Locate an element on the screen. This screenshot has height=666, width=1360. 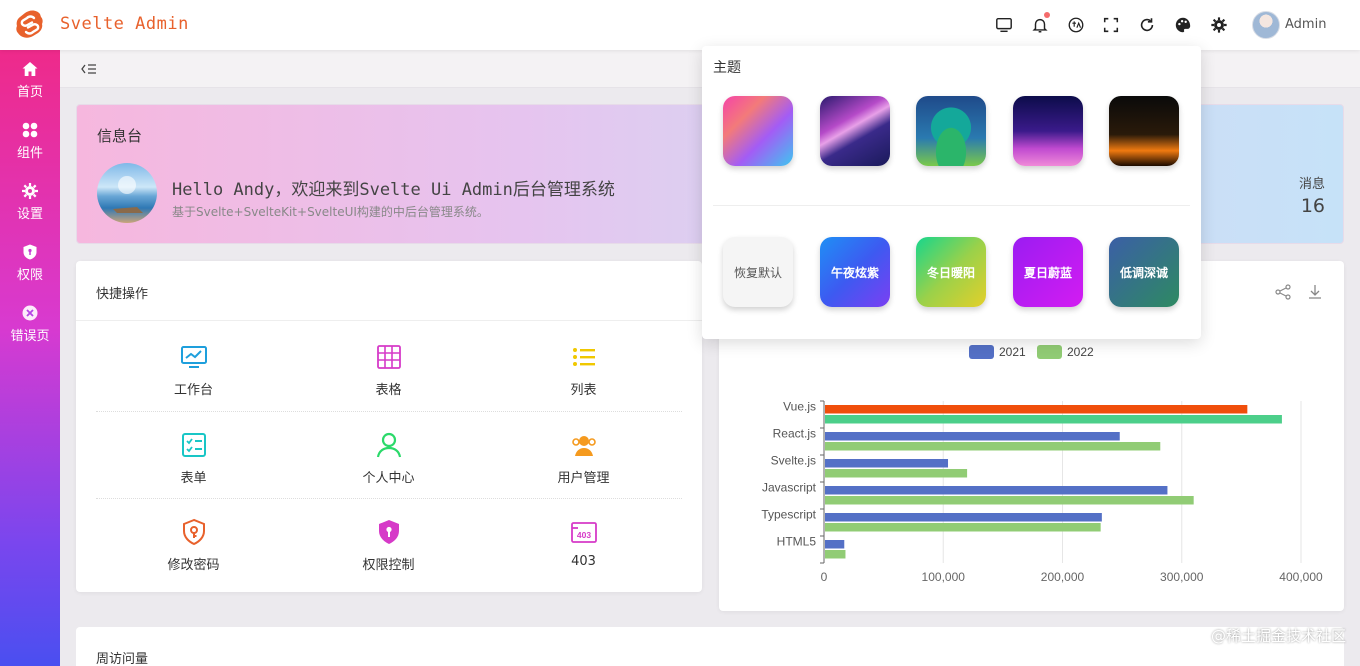
x-tick-label: 0 is located at coordinates (824, 577).